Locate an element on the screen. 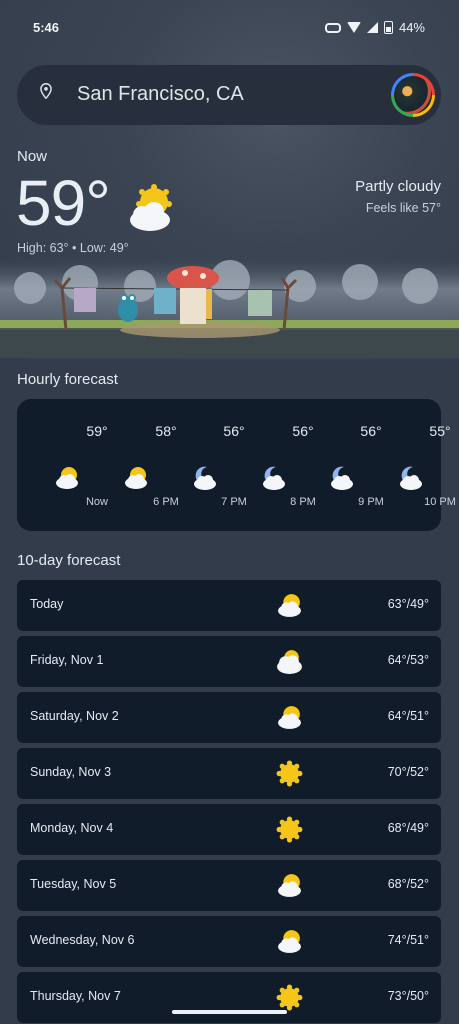  day-temps: 68°/49° is located at coordinates (408, 828).